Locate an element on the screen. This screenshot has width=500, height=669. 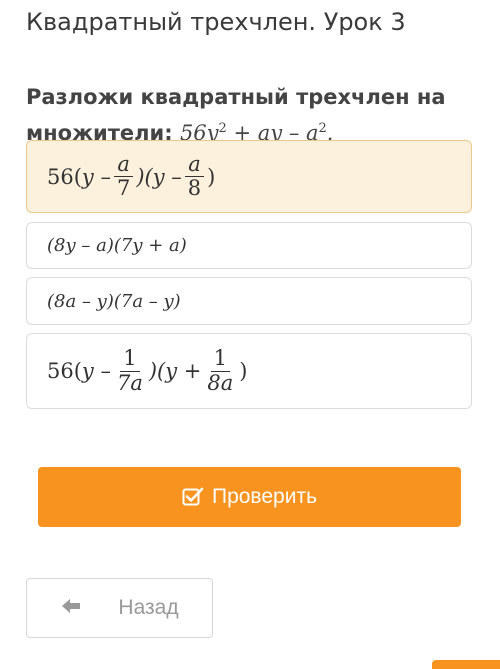
fraction-denominator: 8a is located at coordinates (220, 382).